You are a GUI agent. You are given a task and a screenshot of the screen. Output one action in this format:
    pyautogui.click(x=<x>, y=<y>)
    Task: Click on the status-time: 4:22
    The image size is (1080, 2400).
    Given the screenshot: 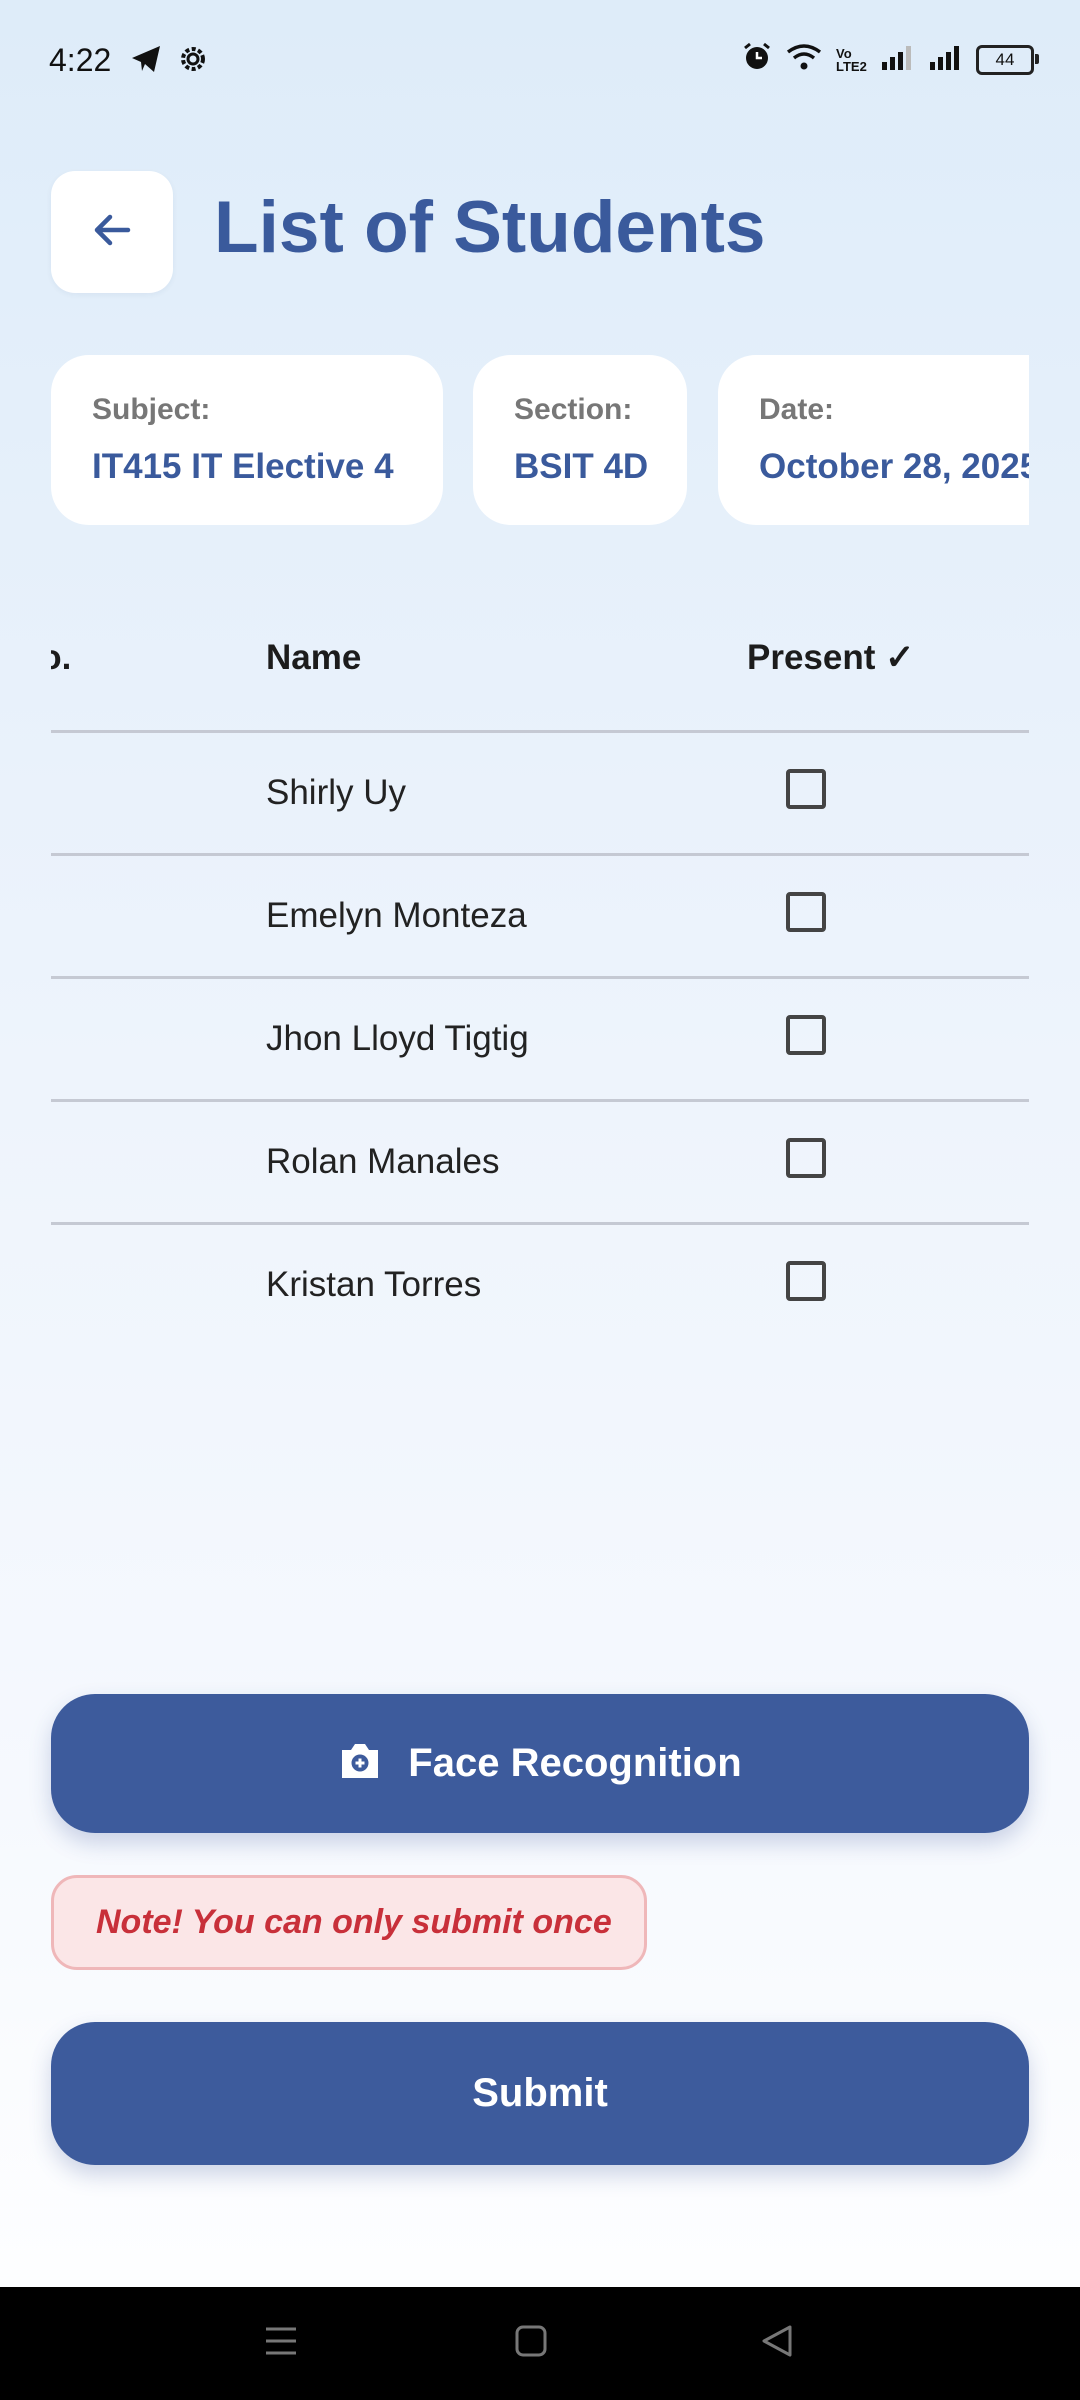 What is the action you would take?
    pyautogui.click(x=80, y=60)
    